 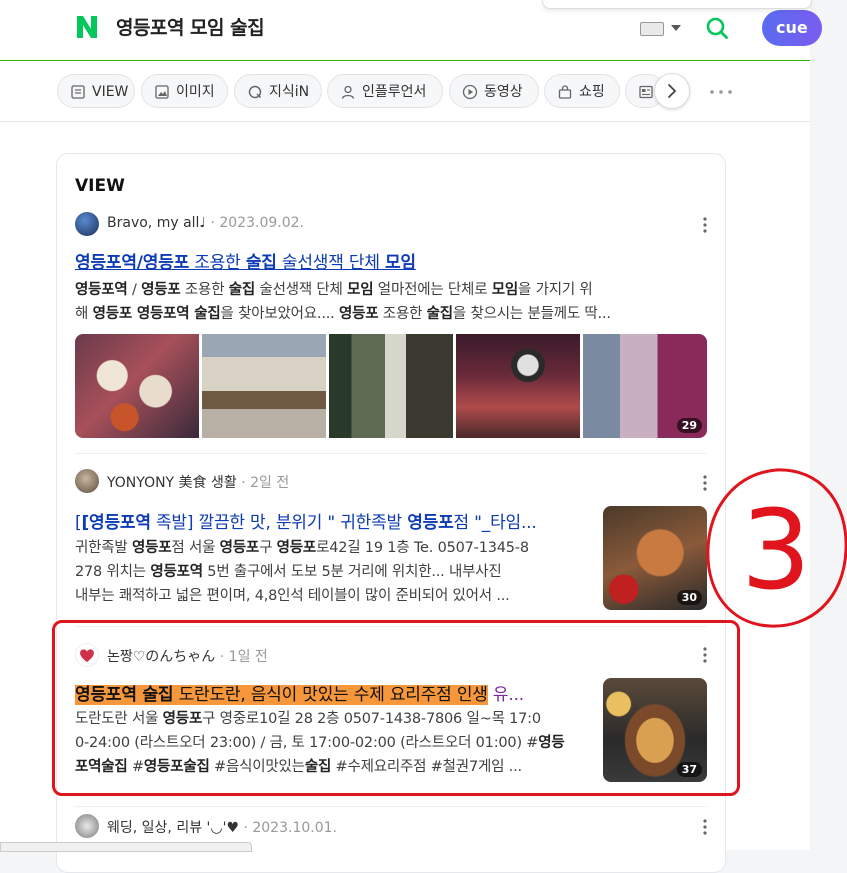 I want to click on chevron-right-icon, so click(x=672, y=91).